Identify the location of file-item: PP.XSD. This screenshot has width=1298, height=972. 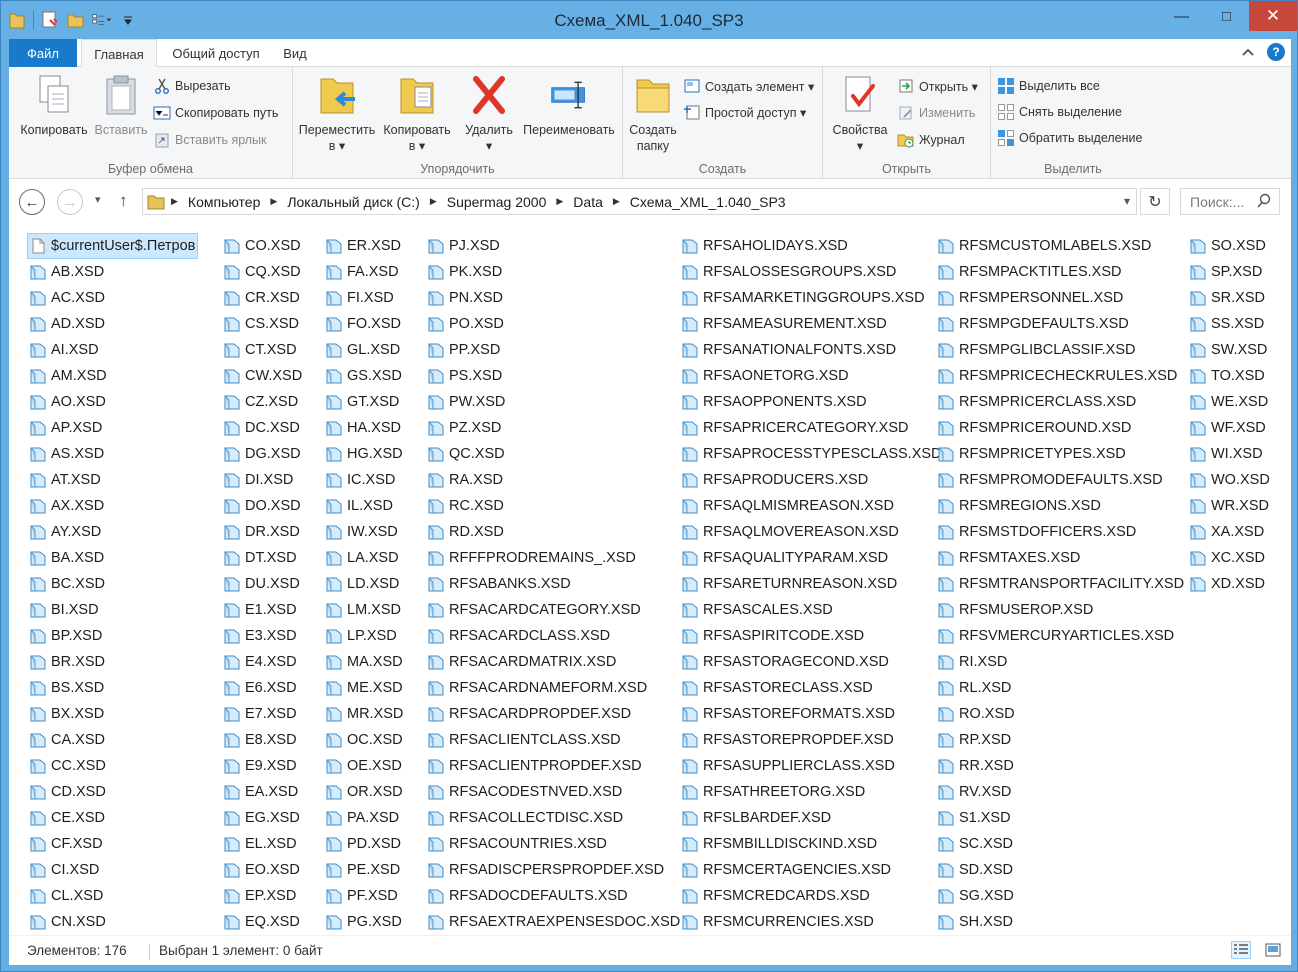
(553, 350).